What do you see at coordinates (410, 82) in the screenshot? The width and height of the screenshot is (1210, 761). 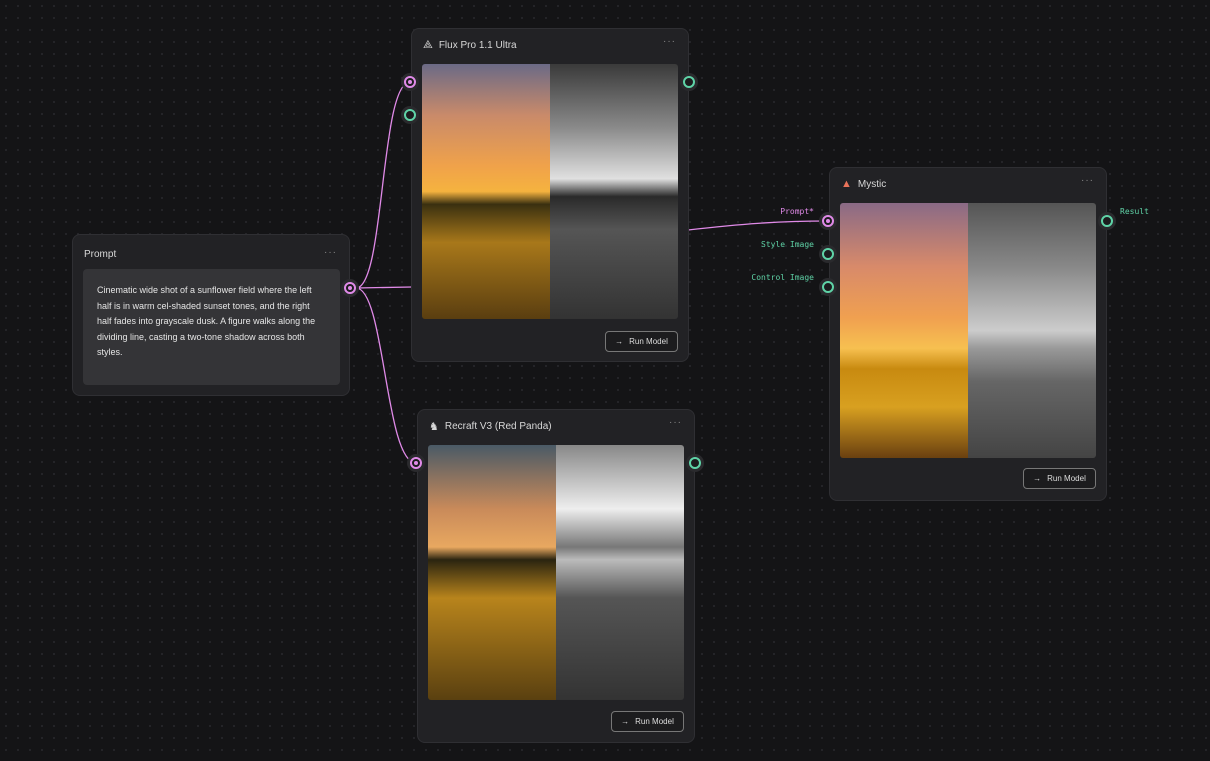 I see `flux-prompt-port` at bounding box center [410, 82].